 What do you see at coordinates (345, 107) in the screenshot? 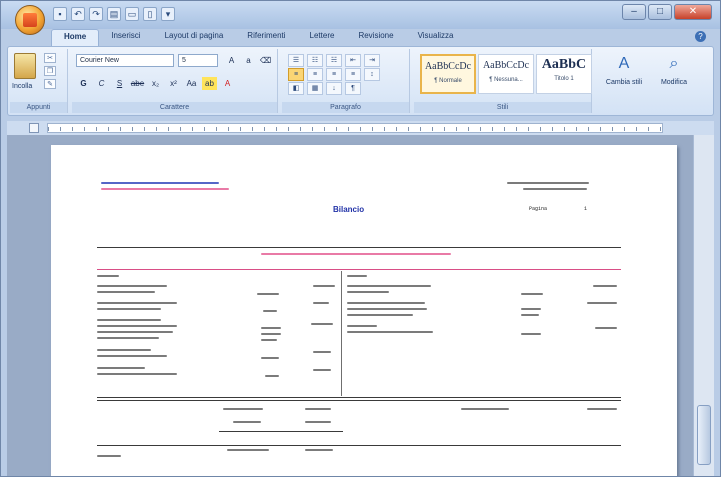
I see `paragraph-group-label: Paragrafo` at bounding box center [345, 107].